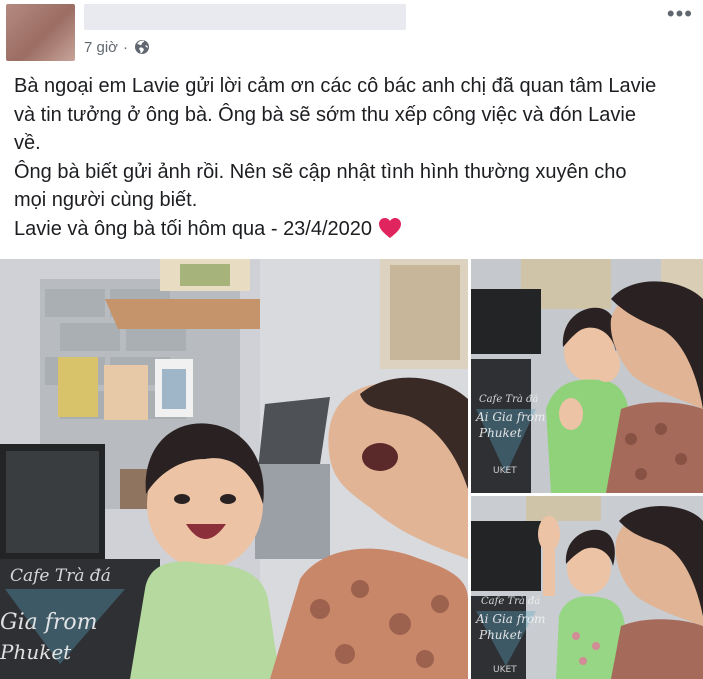 The height and width of the screenshot is (679, 703). I want to click on heart-icon, so click(390, 228).